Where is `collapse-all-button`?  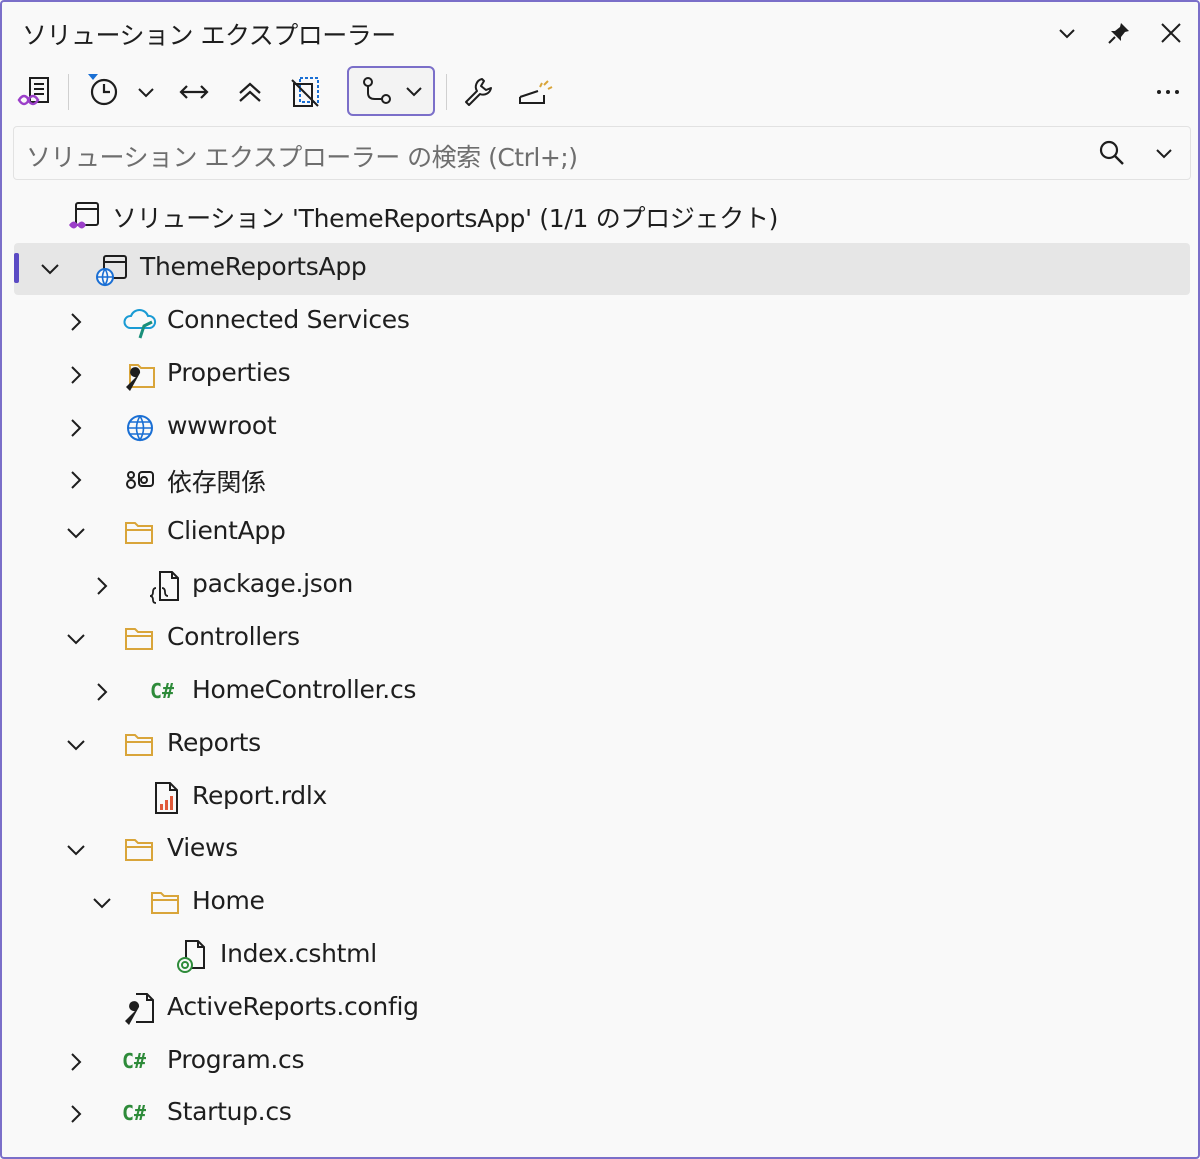
collapse-all-button is located at coordinates (250, 92).